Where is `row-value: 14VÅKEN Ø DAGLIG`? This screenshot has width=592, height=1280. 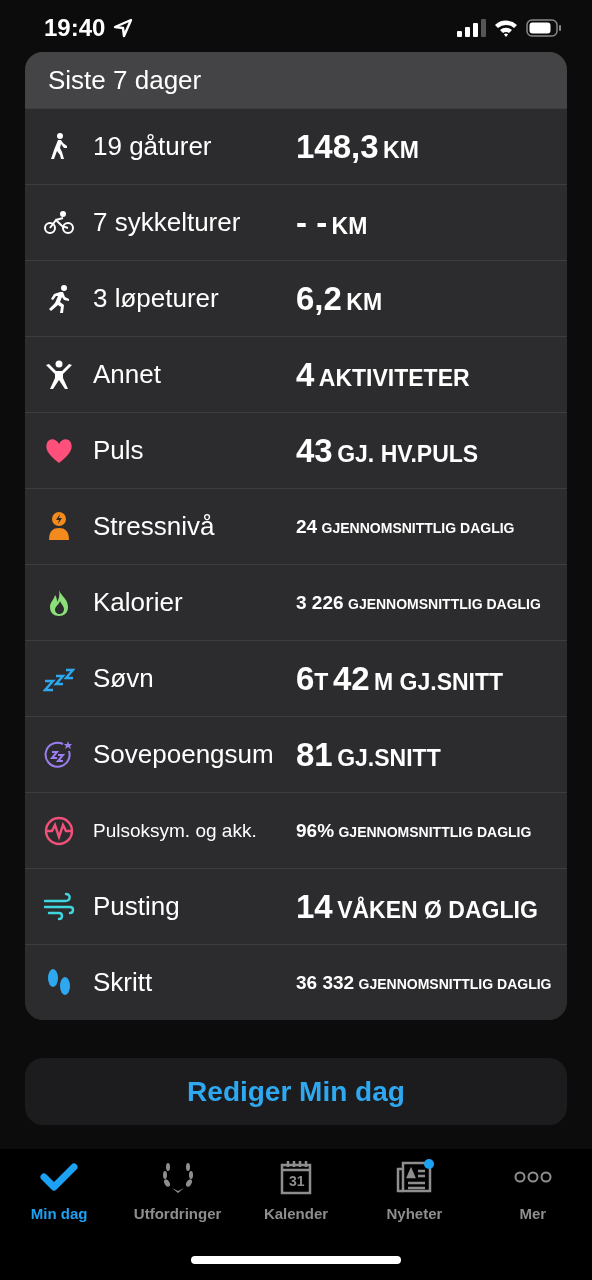 row-value: 14VÅKEN Ø DAGLIG is located at coordinates (417, 906).